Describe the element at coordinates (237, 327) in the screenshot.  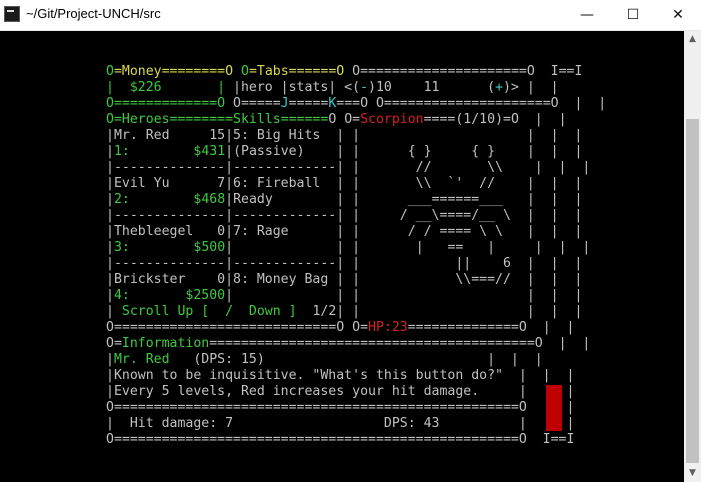
I see `terminal-text: O============================O O=` at that location.